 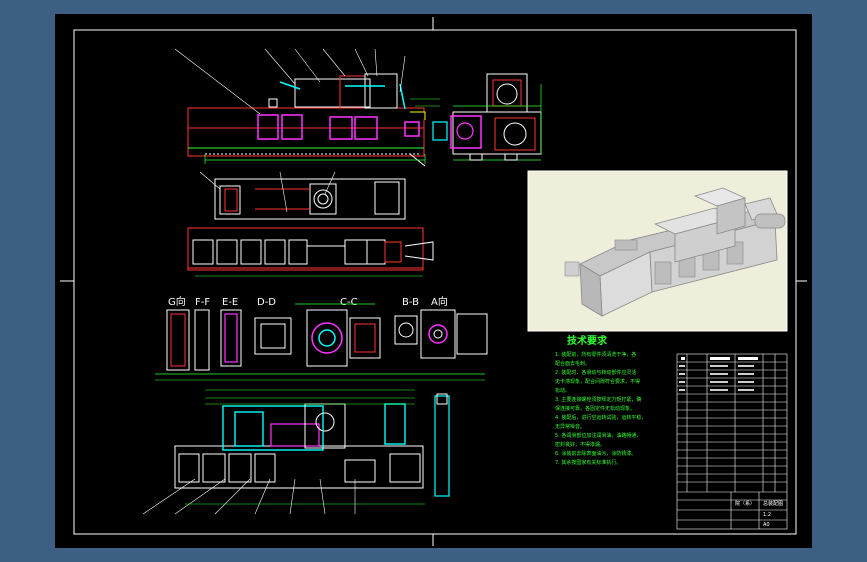 What do you see at coordinates (302, 195) in the screenshot?
I see `plan-view` at bounding box center [302, 195].